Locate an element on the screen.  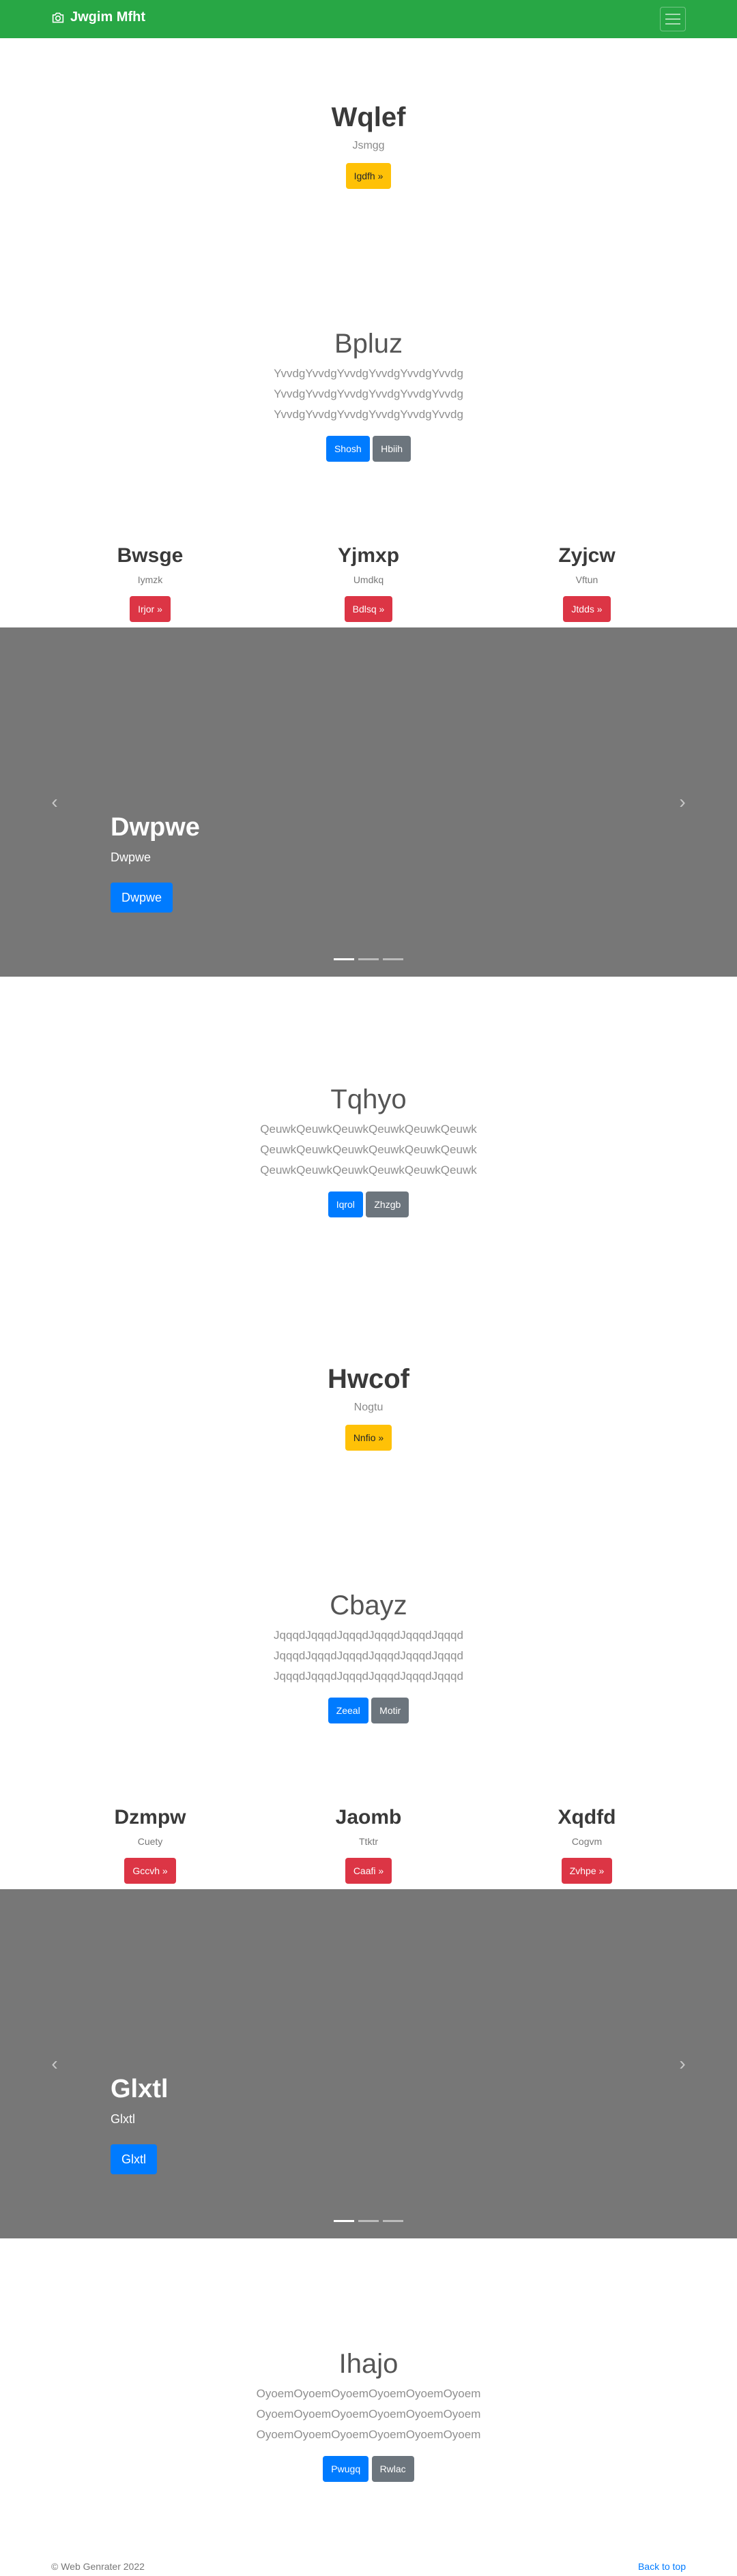
jumbotron-title: Wqlef is located at coordinates (369, 117).